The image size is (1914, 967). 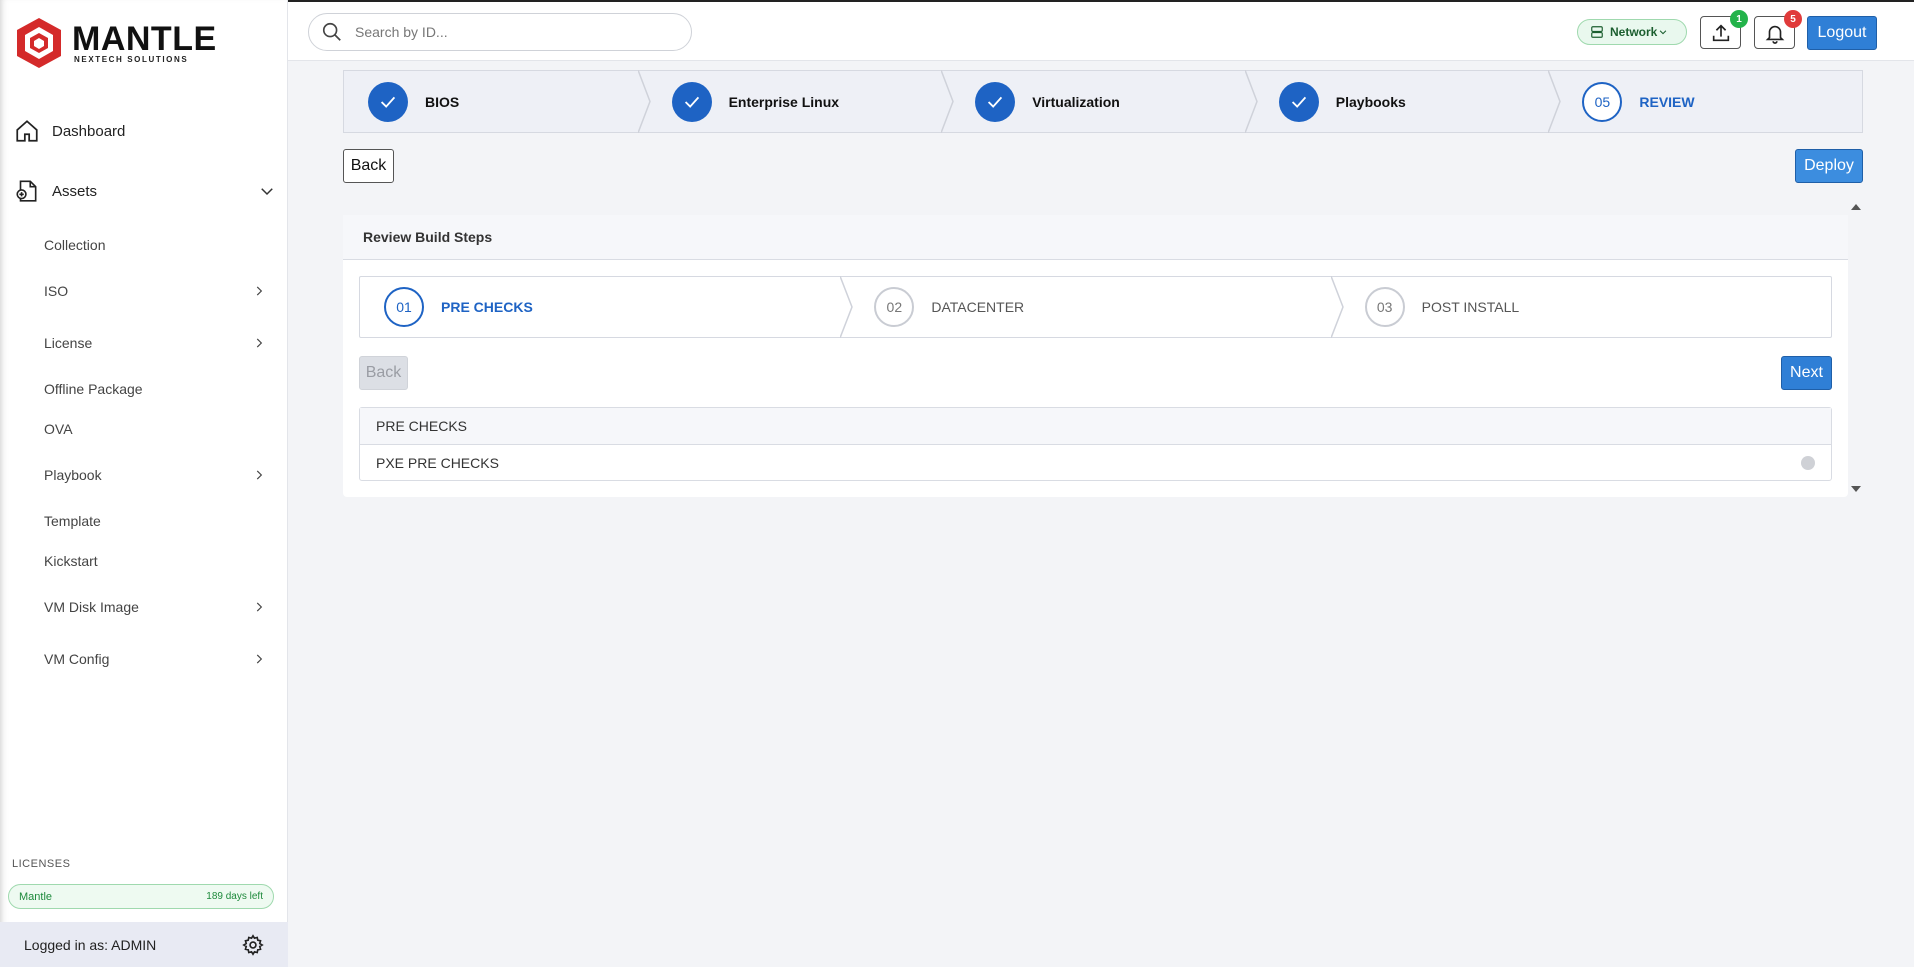 I want to click on wizard-step-virtualization: Virtualization, so click(x=1104, y=101).